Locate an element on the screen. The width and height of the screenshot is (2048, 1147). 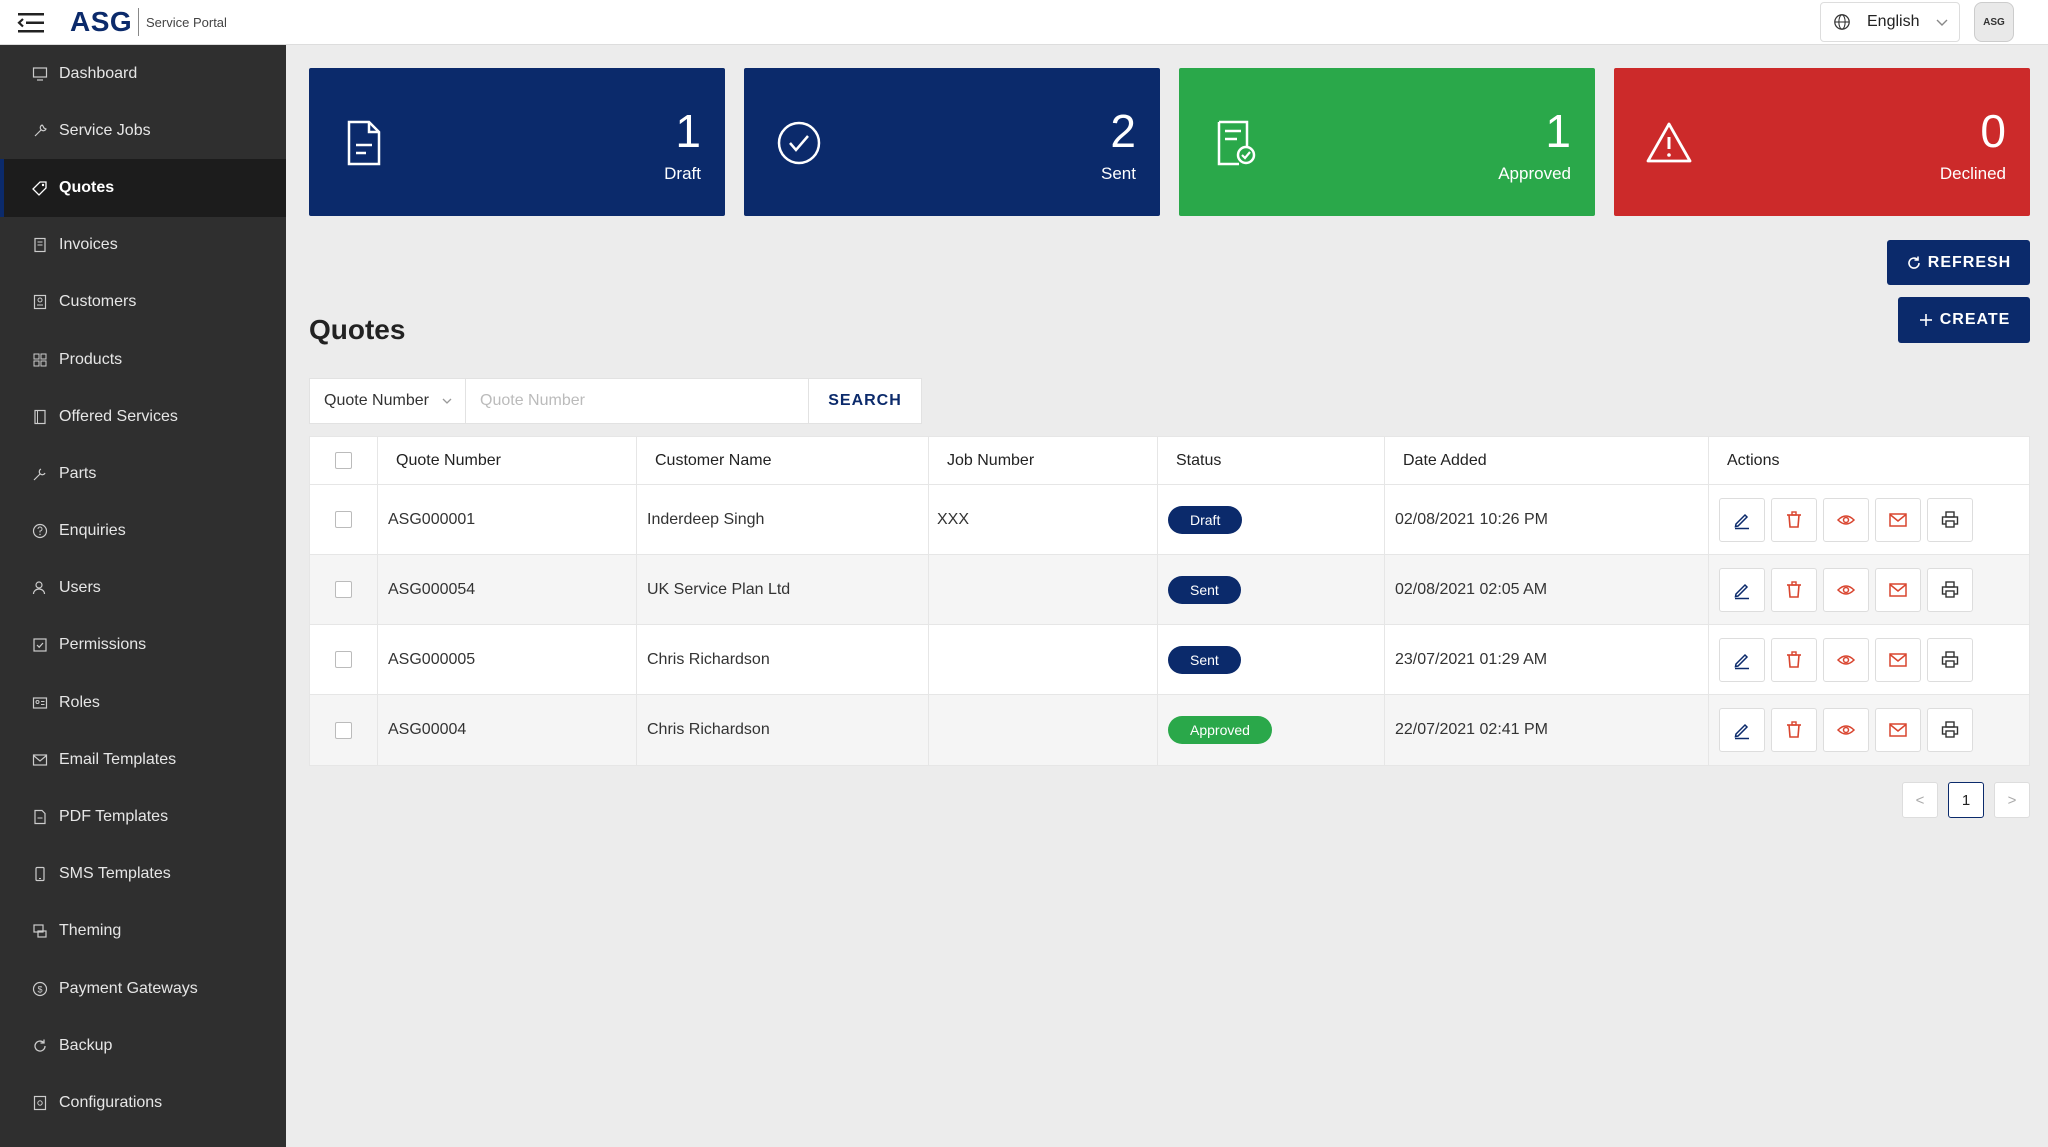
sidebar-item-dashboard: Dashboard is located at coordinates (143, 73).